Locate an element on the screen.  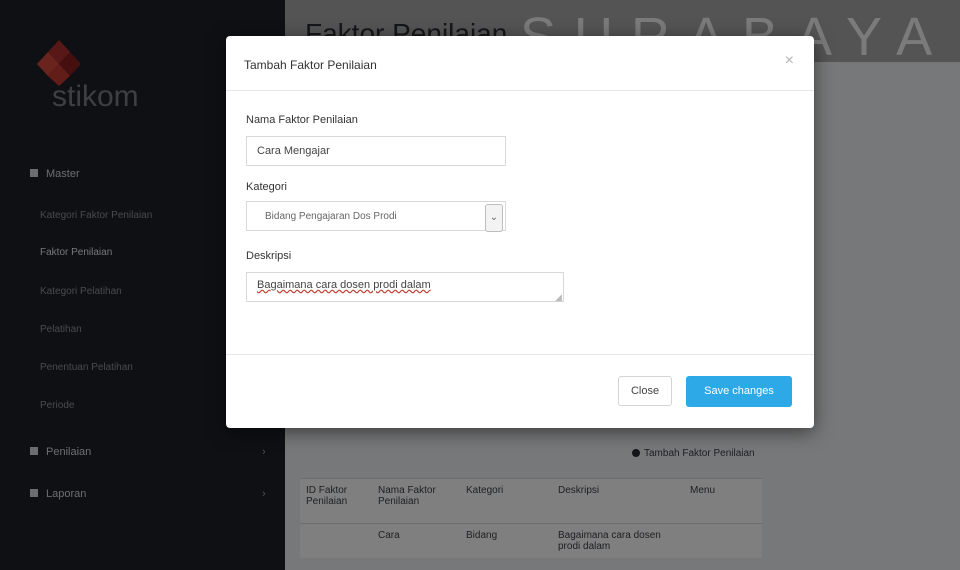
save-changes-button: Save changes is located at coordinates (739, 391).